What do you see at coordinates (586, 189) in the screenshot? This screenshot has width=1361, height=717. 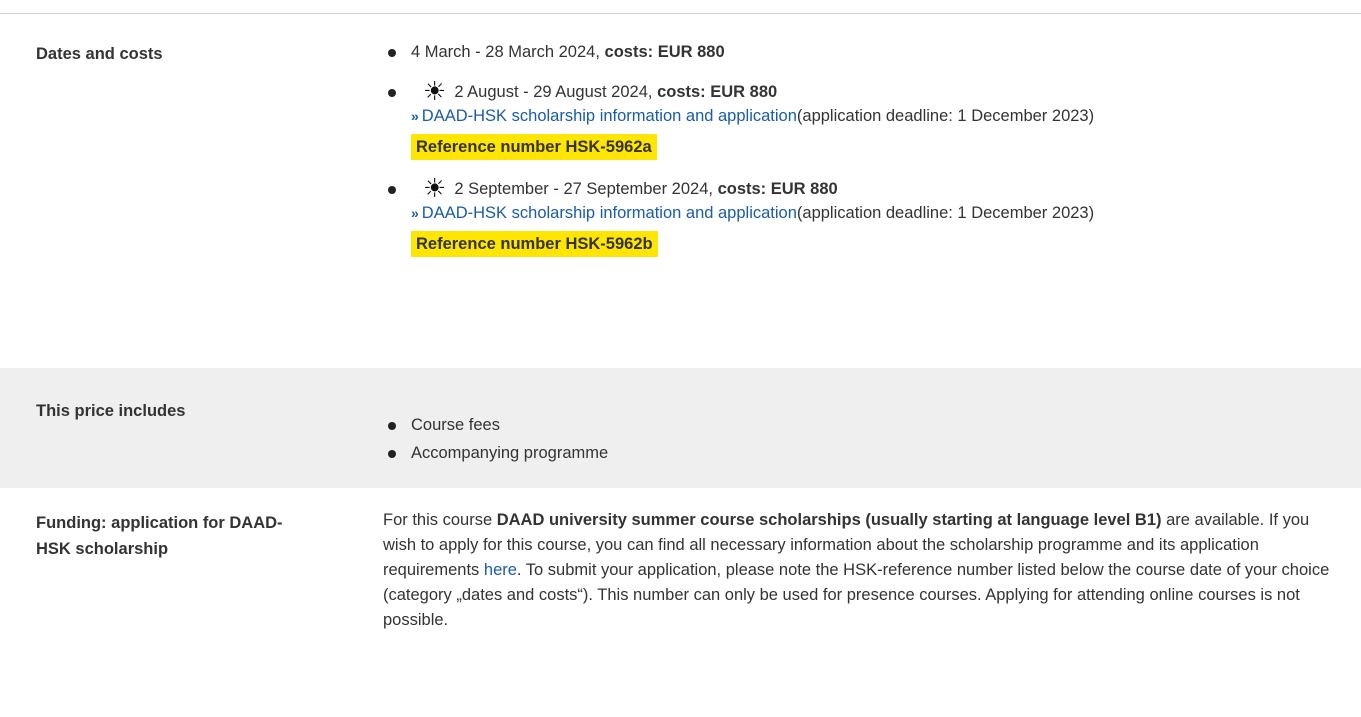 I see `date-range: 2 September - 27 September 2024,` at bounding box center [586, 189].